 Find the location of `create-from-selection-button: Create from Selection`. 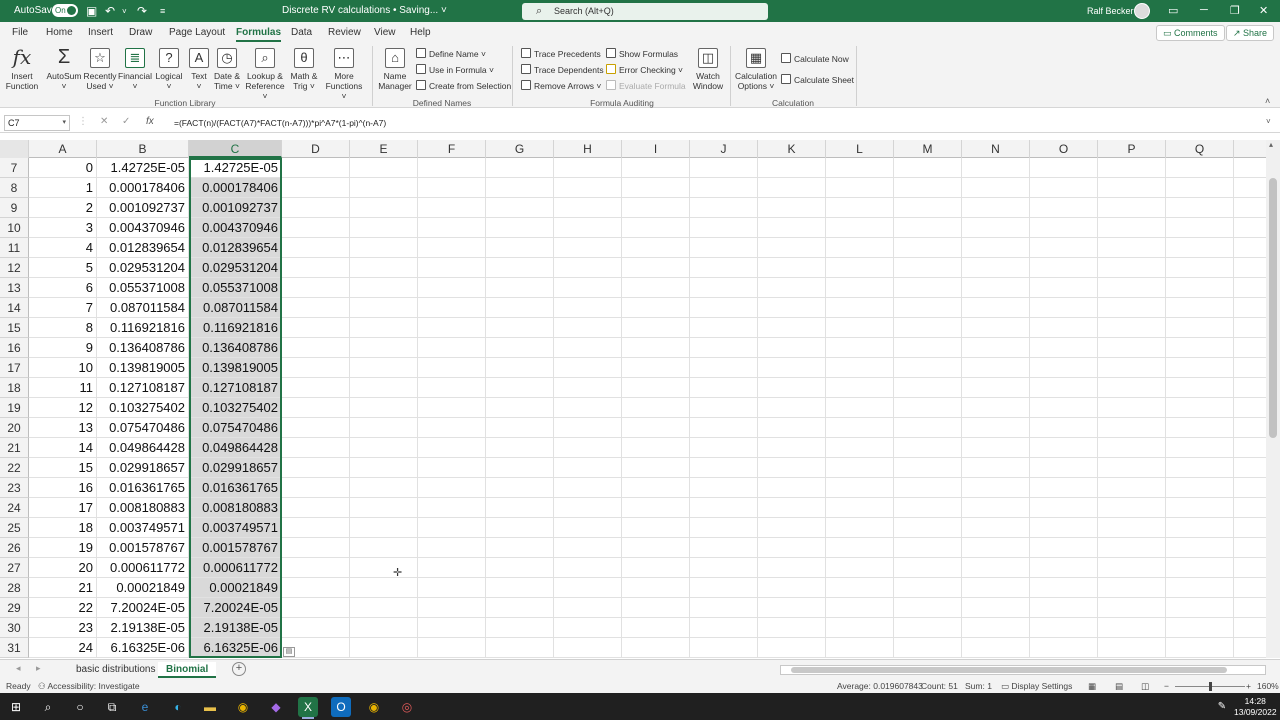

create-from-selection-button: Create from Selection is located at coordinates (463, 85).